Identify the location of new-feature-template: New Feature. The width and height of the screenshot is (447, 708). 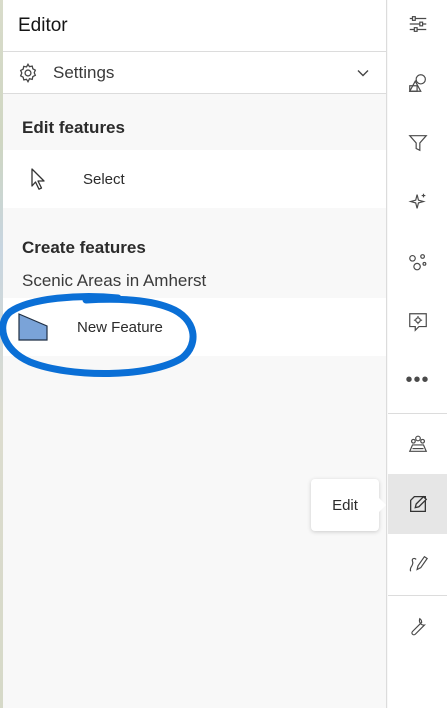
(194, 327).